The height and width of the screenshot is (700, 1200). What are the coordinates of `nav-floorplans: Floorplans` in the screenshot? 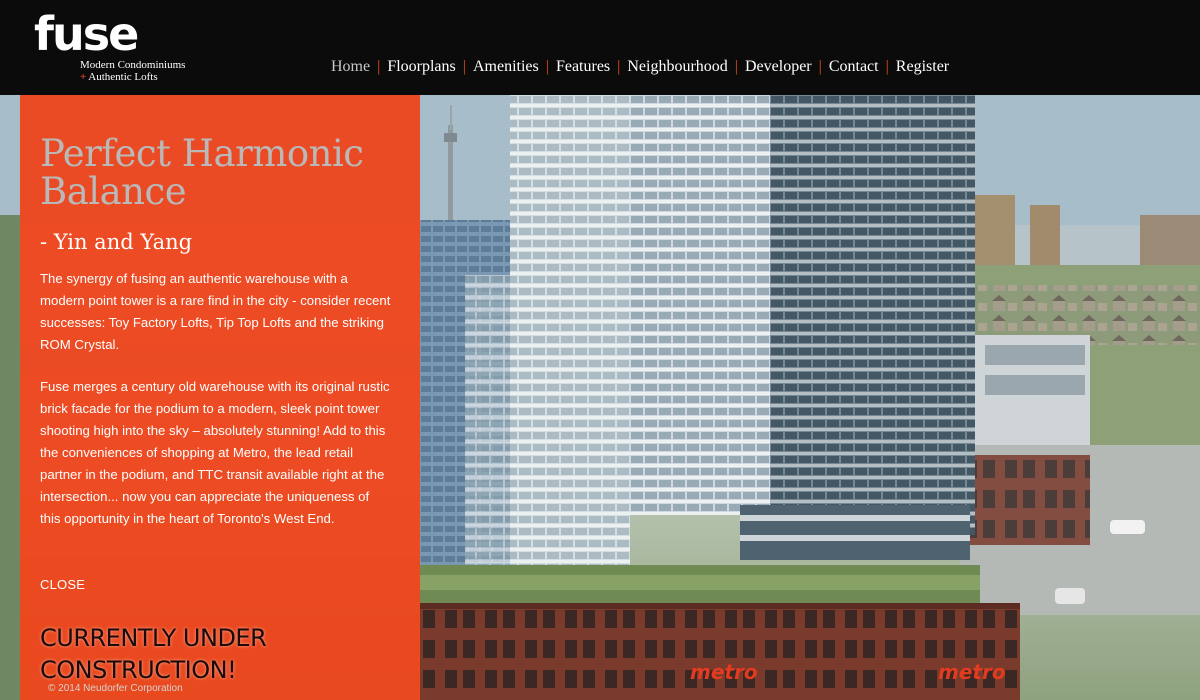 It's located at (421, 67).